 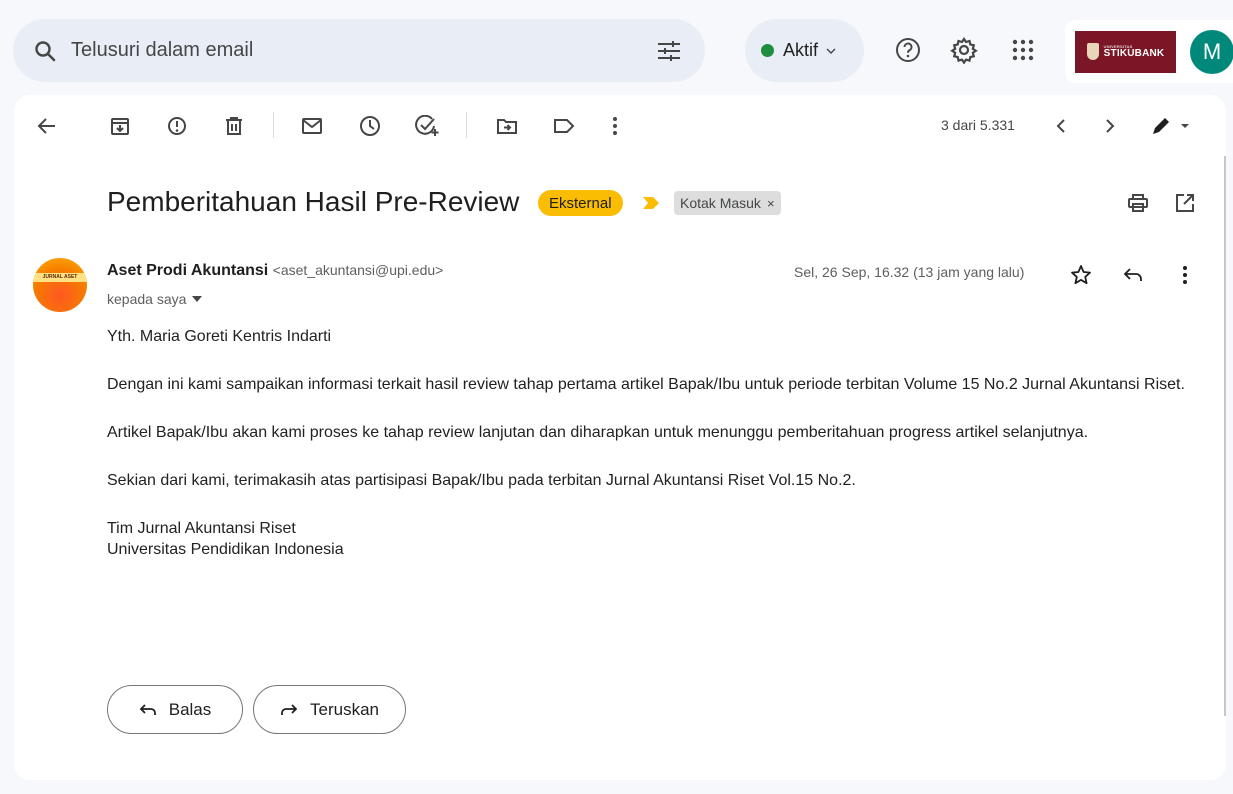 What do you see at coordinates (177, 126) in the screenshot?
I see `report-spam-icon` at bounding box center [177, 126].